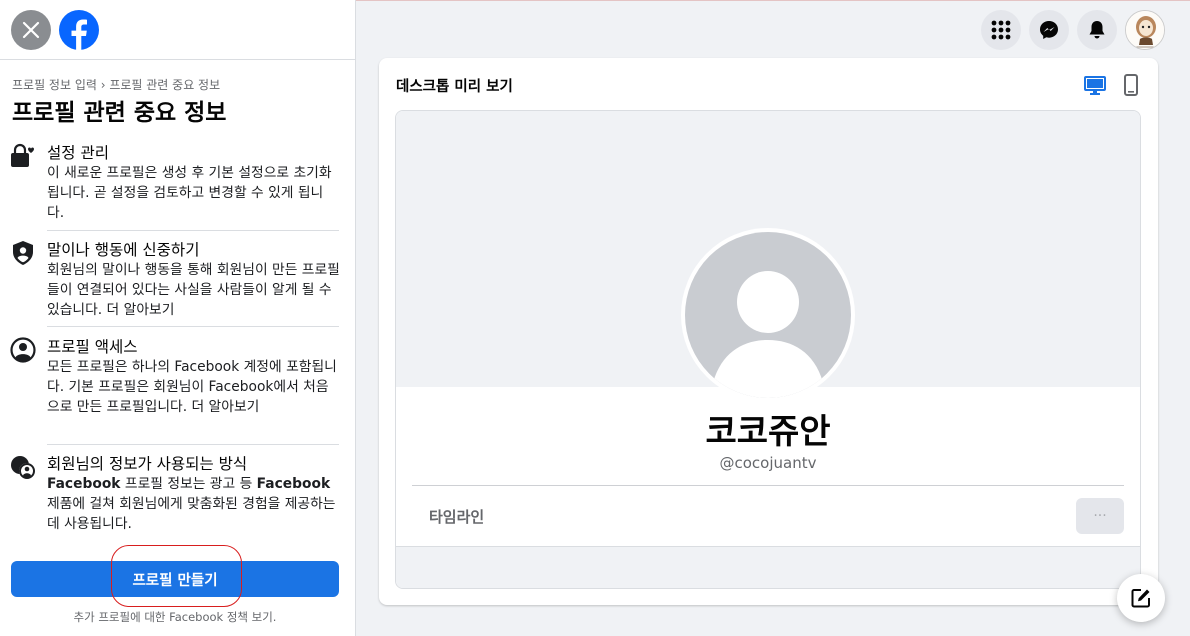  I want to click on preview-bottom-area, so click(768, 567).